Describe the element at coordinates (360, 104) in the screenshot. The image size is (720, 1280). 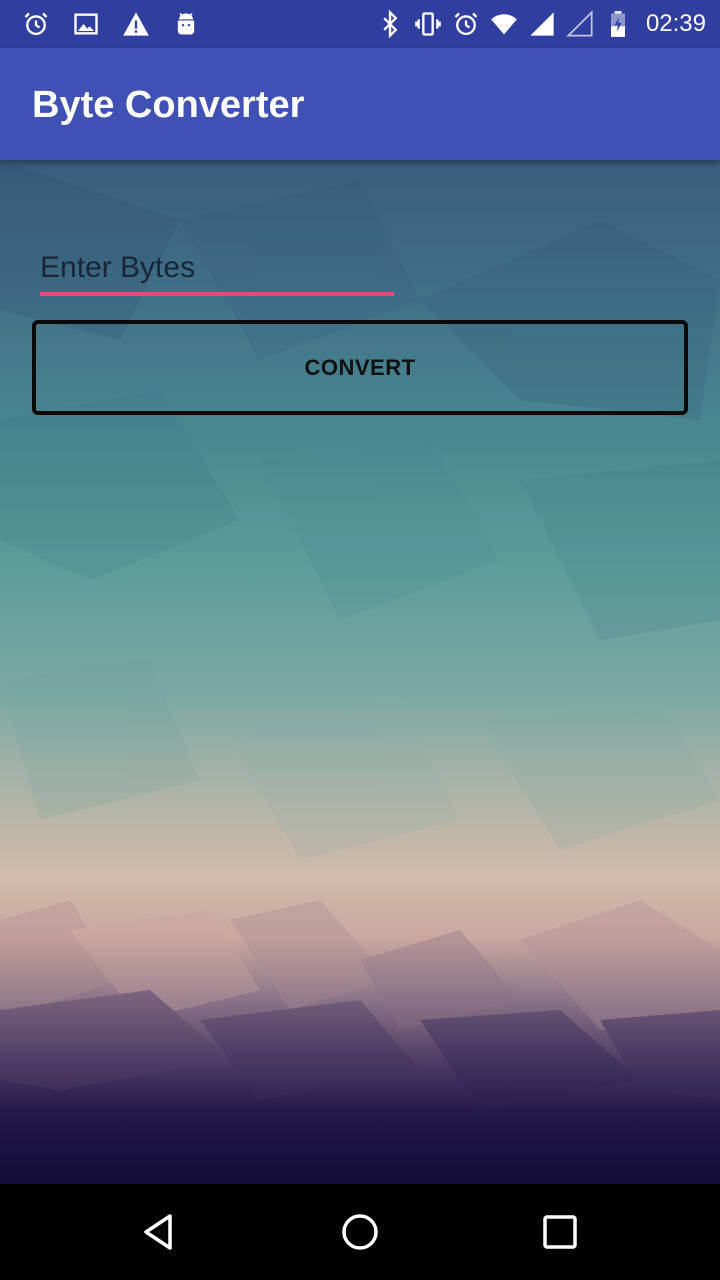
I see `app-bar: Byte Converter` at that location.